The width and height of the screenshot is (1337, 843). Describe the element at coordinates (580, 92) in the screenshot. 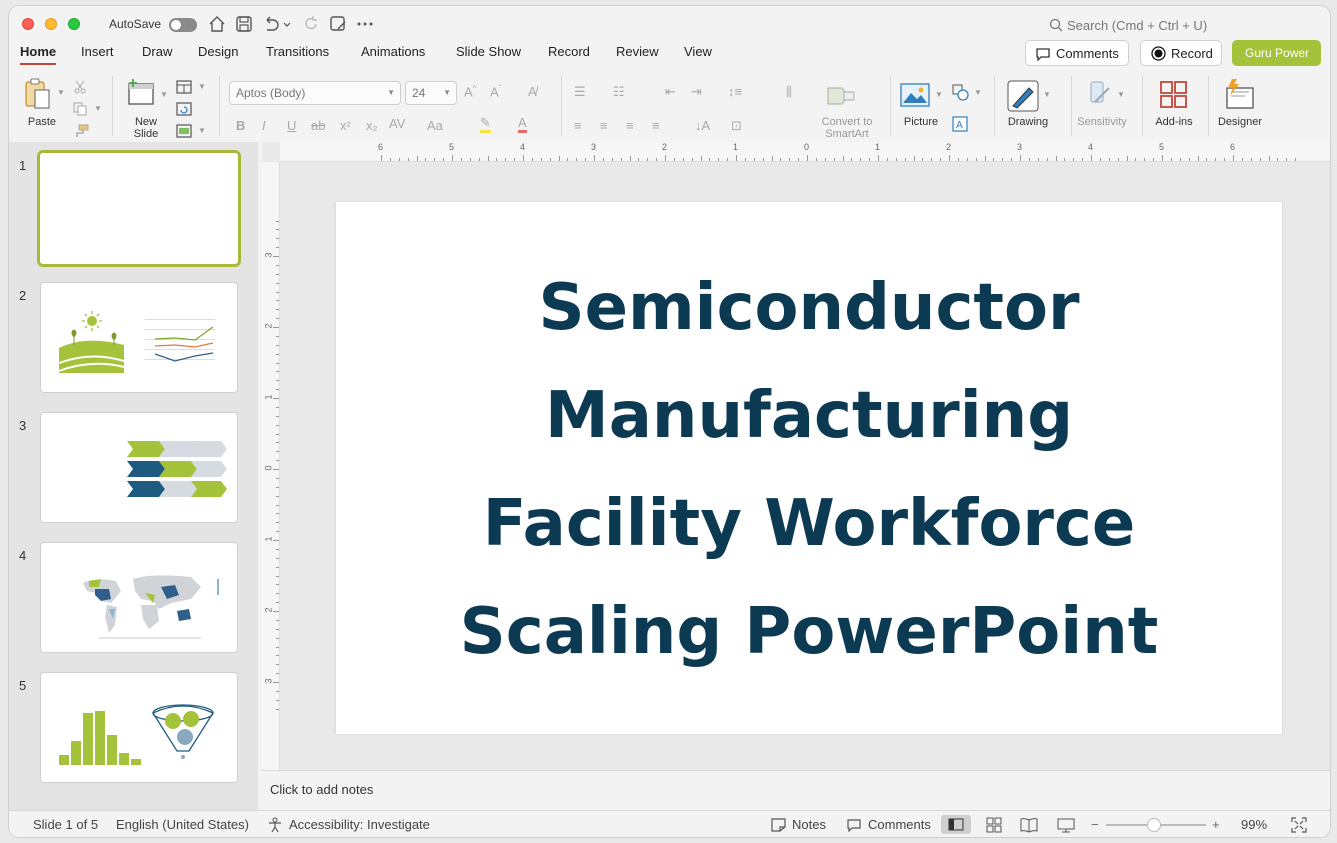

I see `bullets-icon: ☰` at that location.